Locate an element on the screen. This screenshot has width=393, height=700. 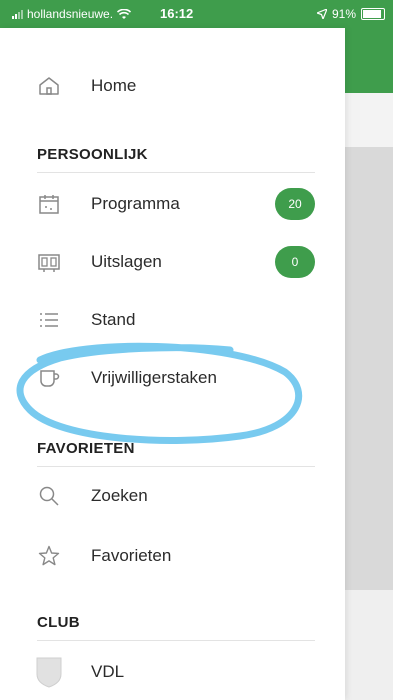
clock: 16:12 is located at coordinates (177, 13).